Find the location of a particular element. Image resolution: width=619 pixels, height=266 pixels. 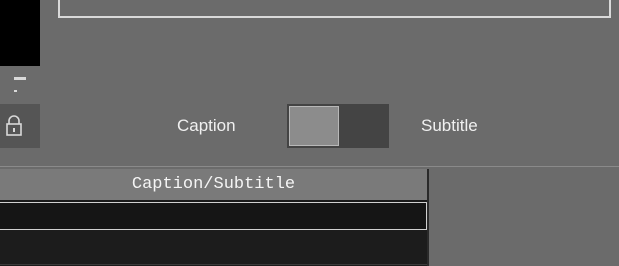

lock-button is located at coordinates (20, 126).